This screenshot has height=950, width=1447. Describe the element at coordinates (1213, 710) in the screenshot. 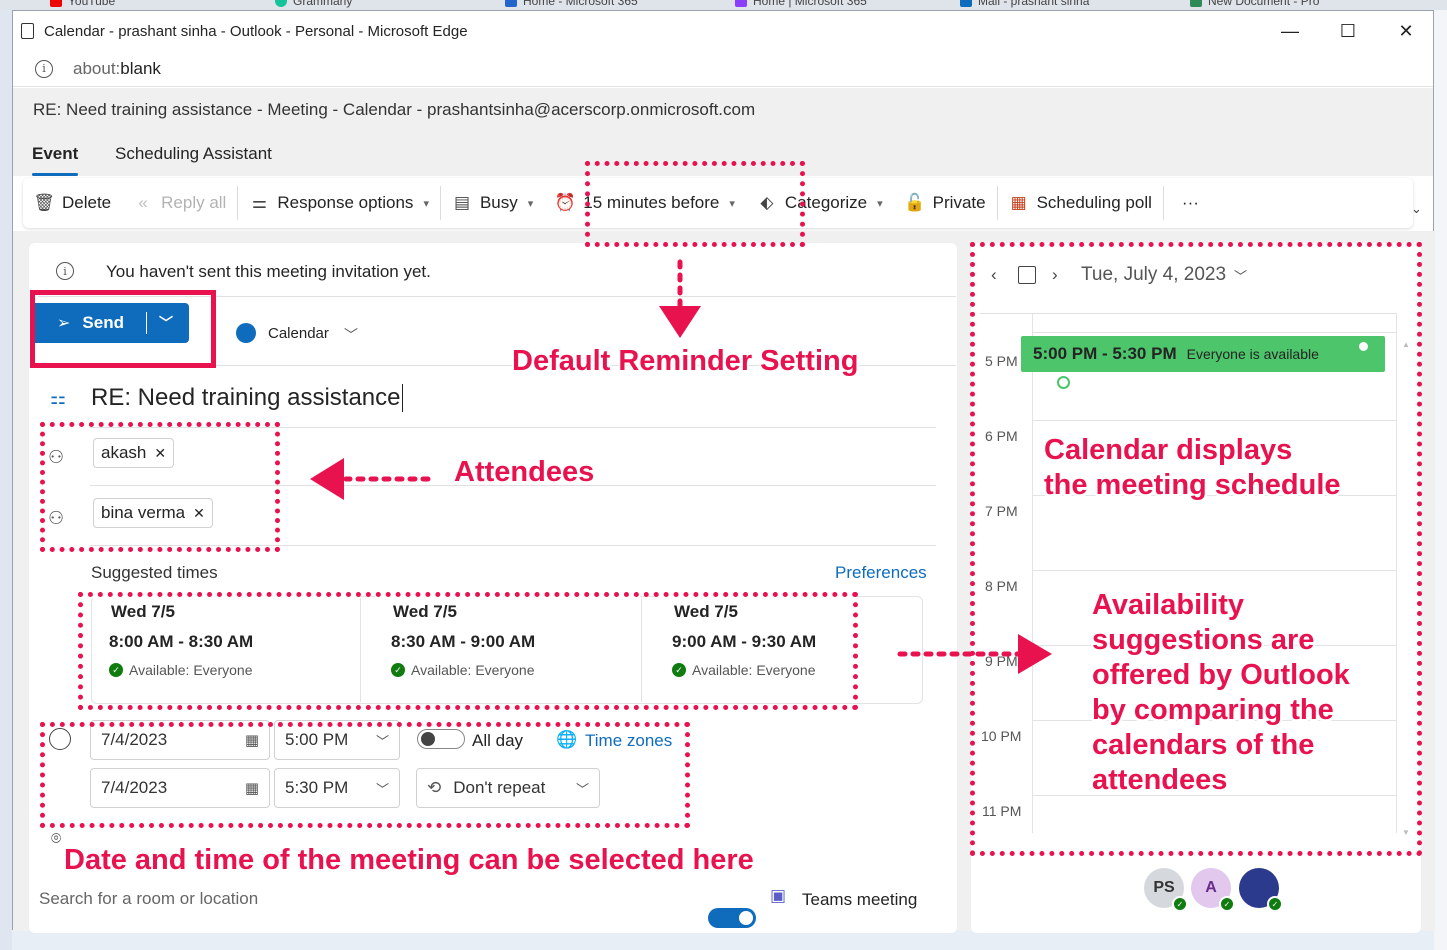

I see `annotation-availability-line: by comparing the` at that location.